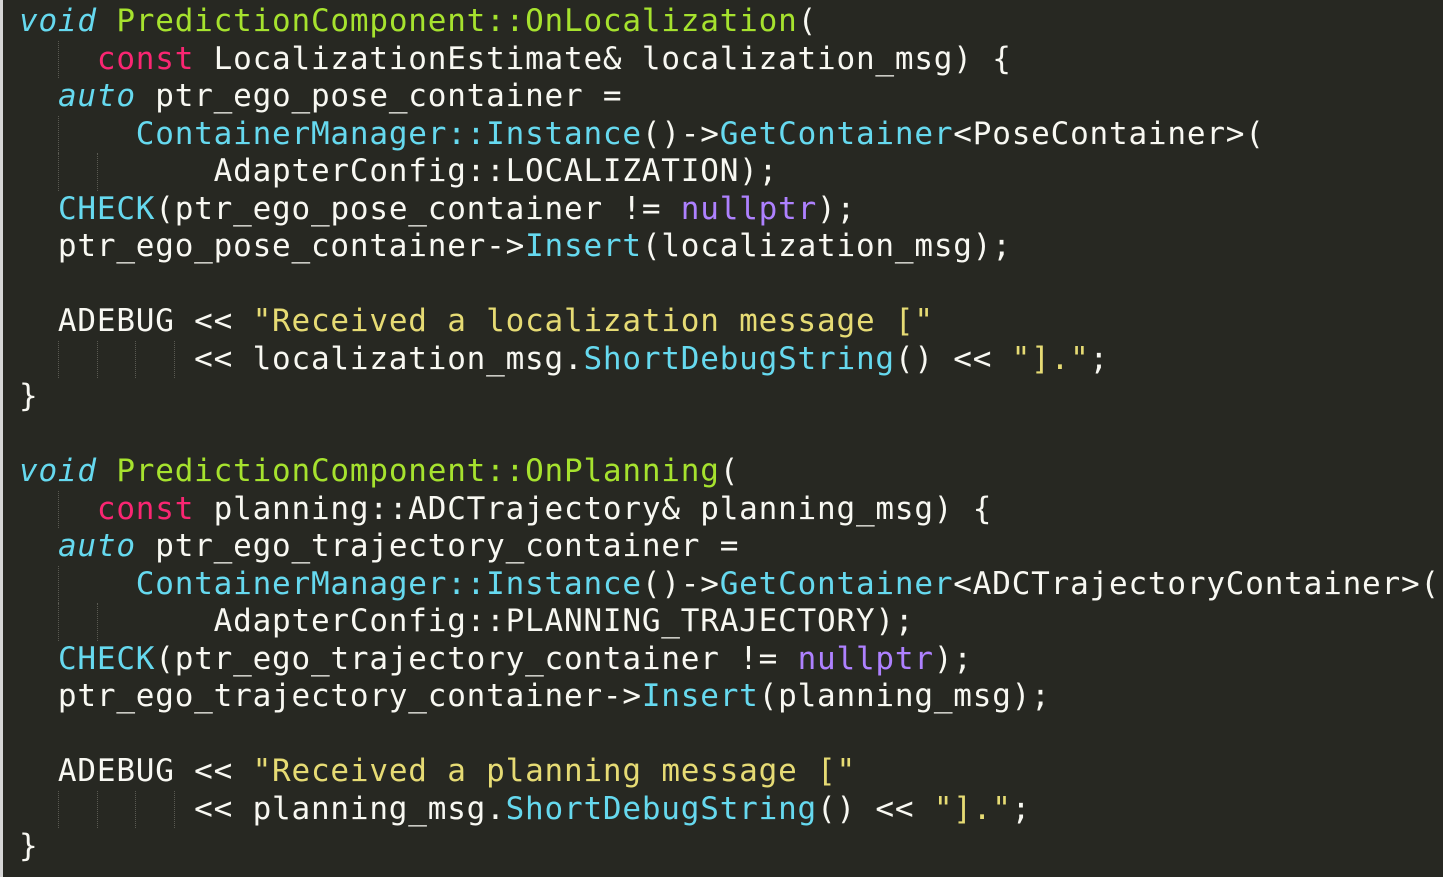 The height and width of the screenshot is (877, 1443). Describe the element at coordinates (272, 246) in the screenshot. I see `code-token: ptr_ego_pose_container->` at that location.